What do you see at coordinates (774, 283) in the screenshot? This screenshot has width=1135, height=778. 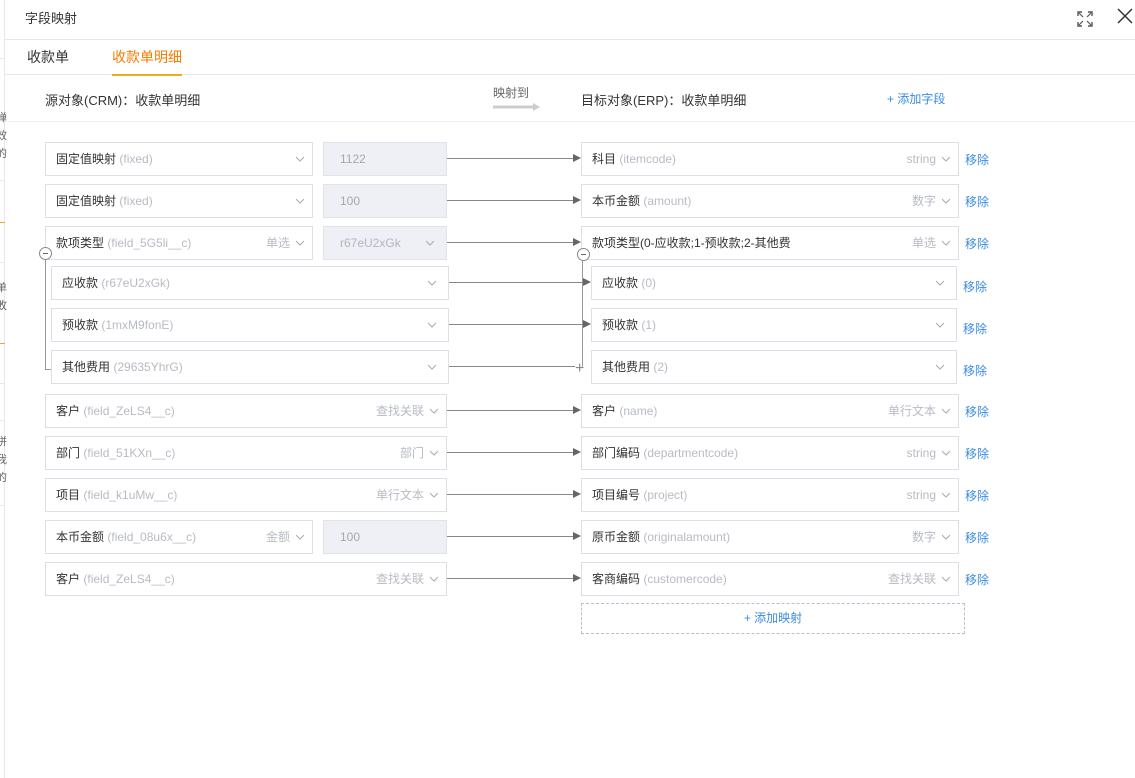 I see `option-target-select: 应收款 (0)` at bounding box center [774, 283].